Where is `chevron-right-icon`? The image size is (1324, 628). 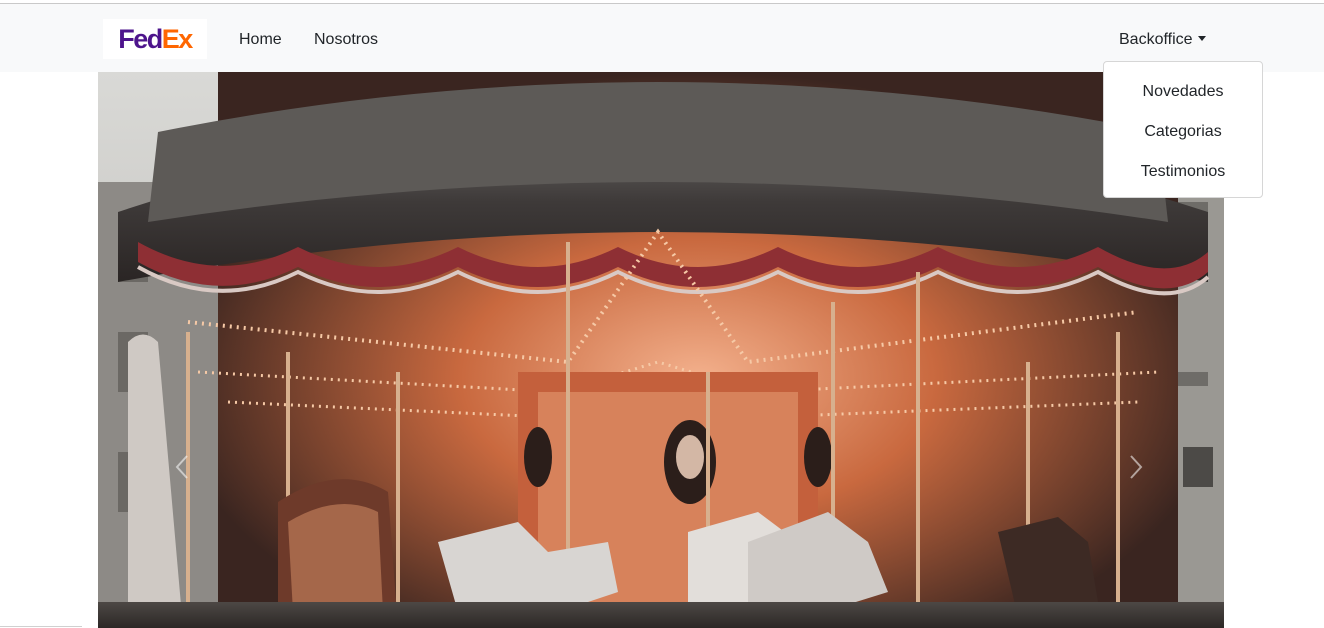 chevron-right-icon is located at coordinates (1136, 467).